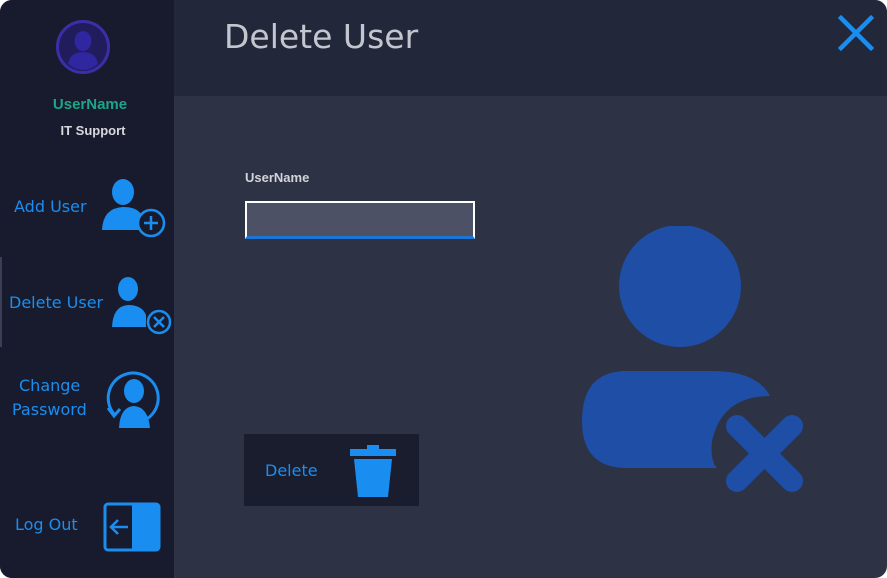  Describe the element at coordinates (291, 470) in the screenshot. I see `delete-button-label: Delete` at that location.